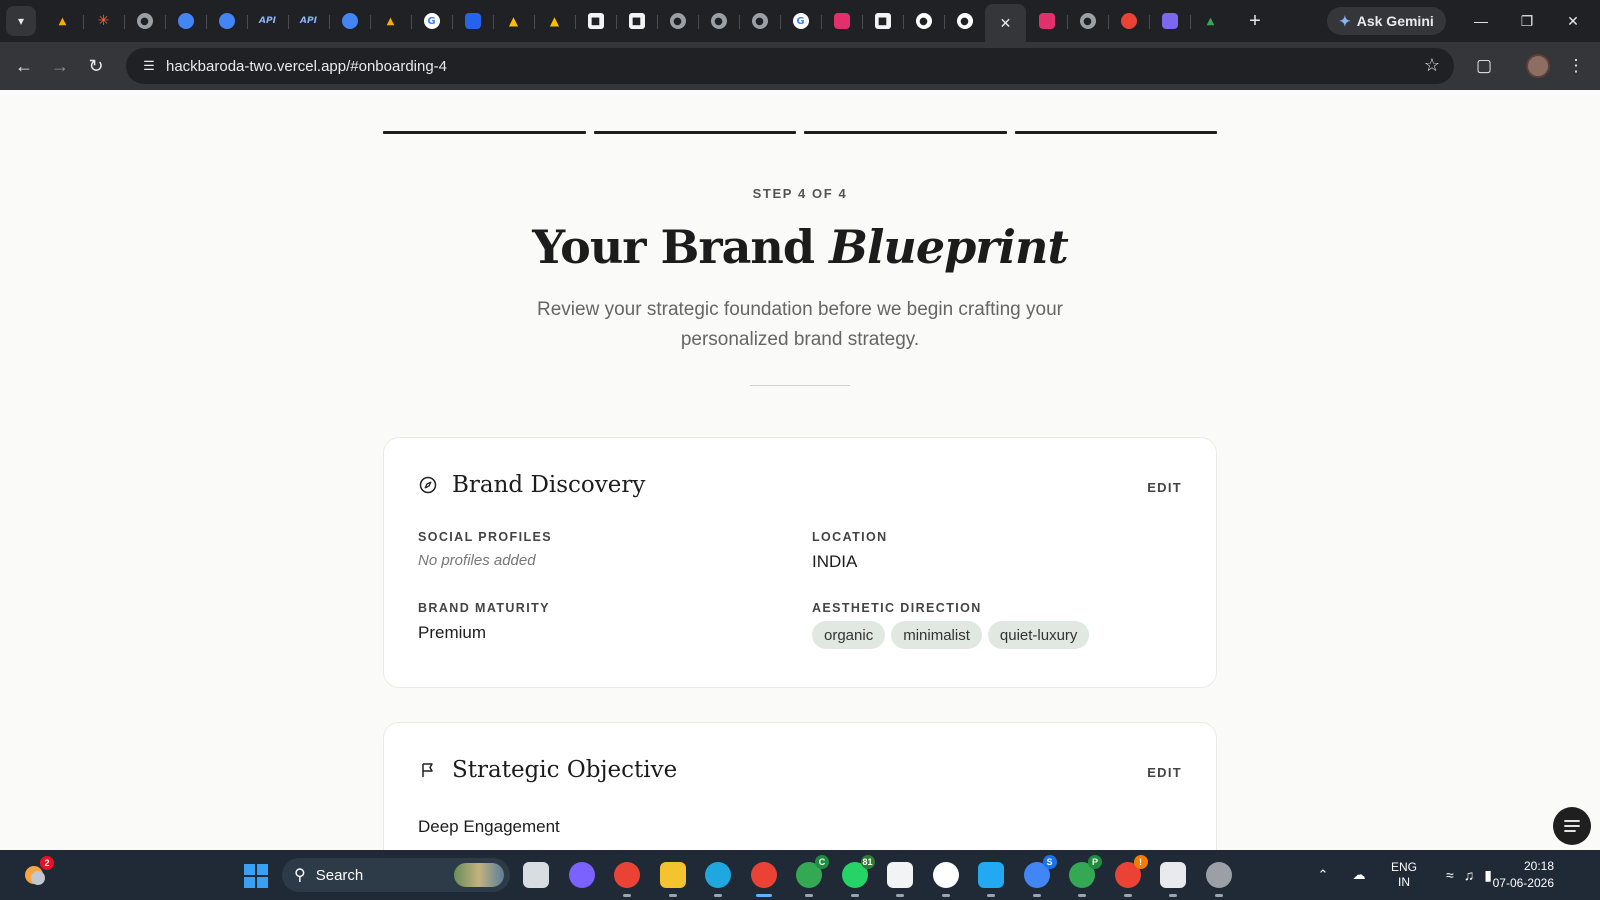 This screenshot has width=1600, height=900. I want to click on minimize-icon: —, so click(1481, 21).